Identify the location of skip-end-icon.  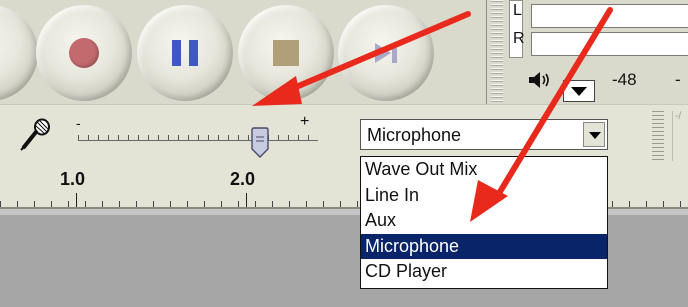
(386, 53).